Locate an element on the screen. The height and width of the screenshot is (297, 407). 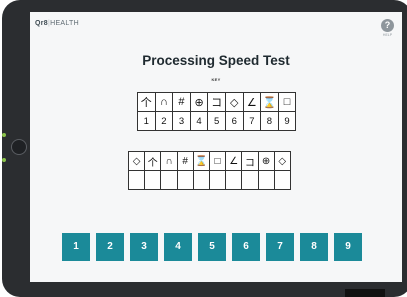
number-button-6: 6 is located at coordinates (246, 247).